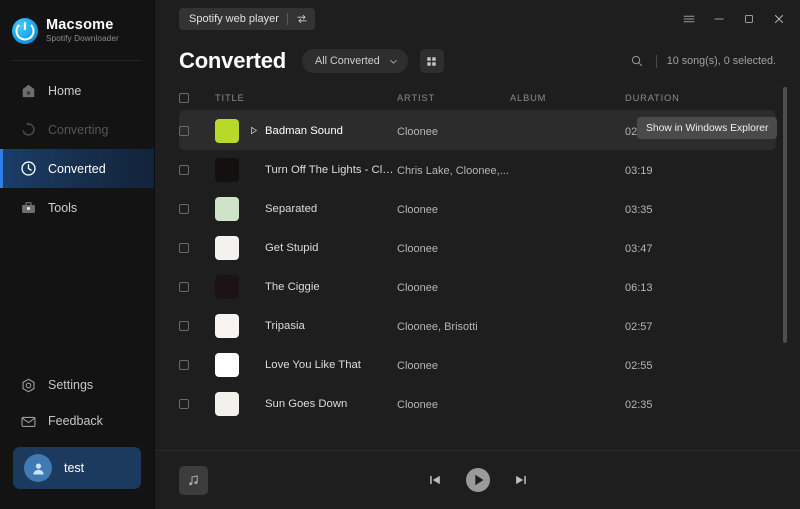 Image resolution: width=800 pixels, height=509 pixels. I want to click on tooltip-text: Show in Windows Explorer, so click(707, 128).